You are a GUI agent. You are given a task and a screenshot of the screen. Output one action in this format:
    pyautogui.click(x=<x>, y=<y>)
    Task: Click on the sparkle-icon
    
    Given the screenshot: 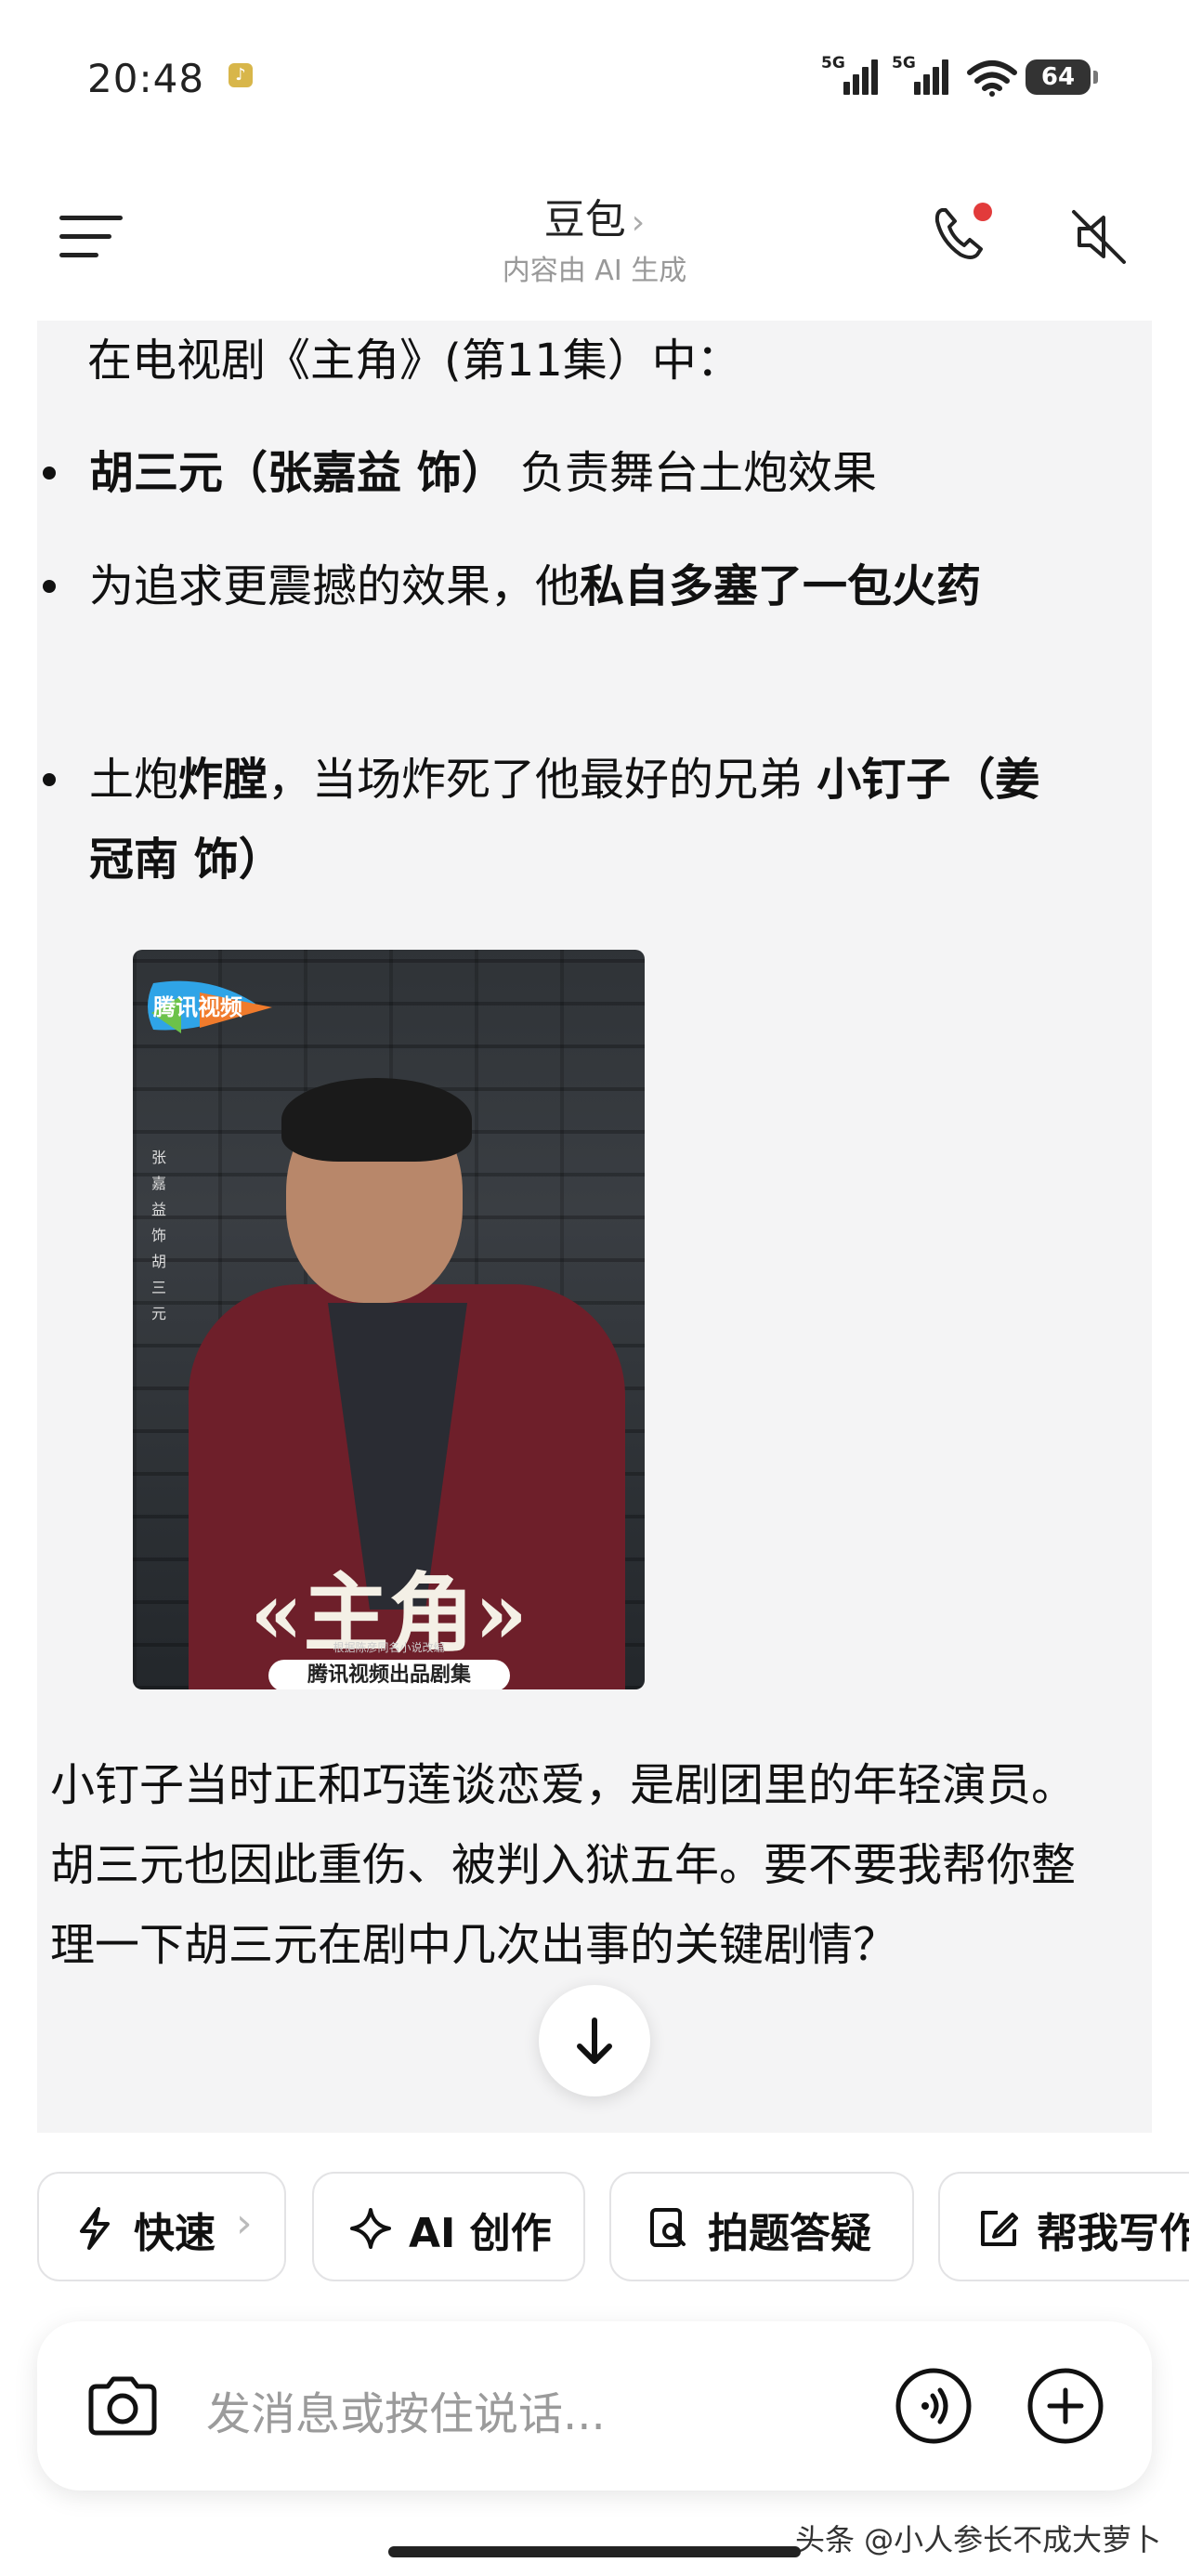 What is the action you would take?
    pyautogui.click(x=371, y=2228)
    